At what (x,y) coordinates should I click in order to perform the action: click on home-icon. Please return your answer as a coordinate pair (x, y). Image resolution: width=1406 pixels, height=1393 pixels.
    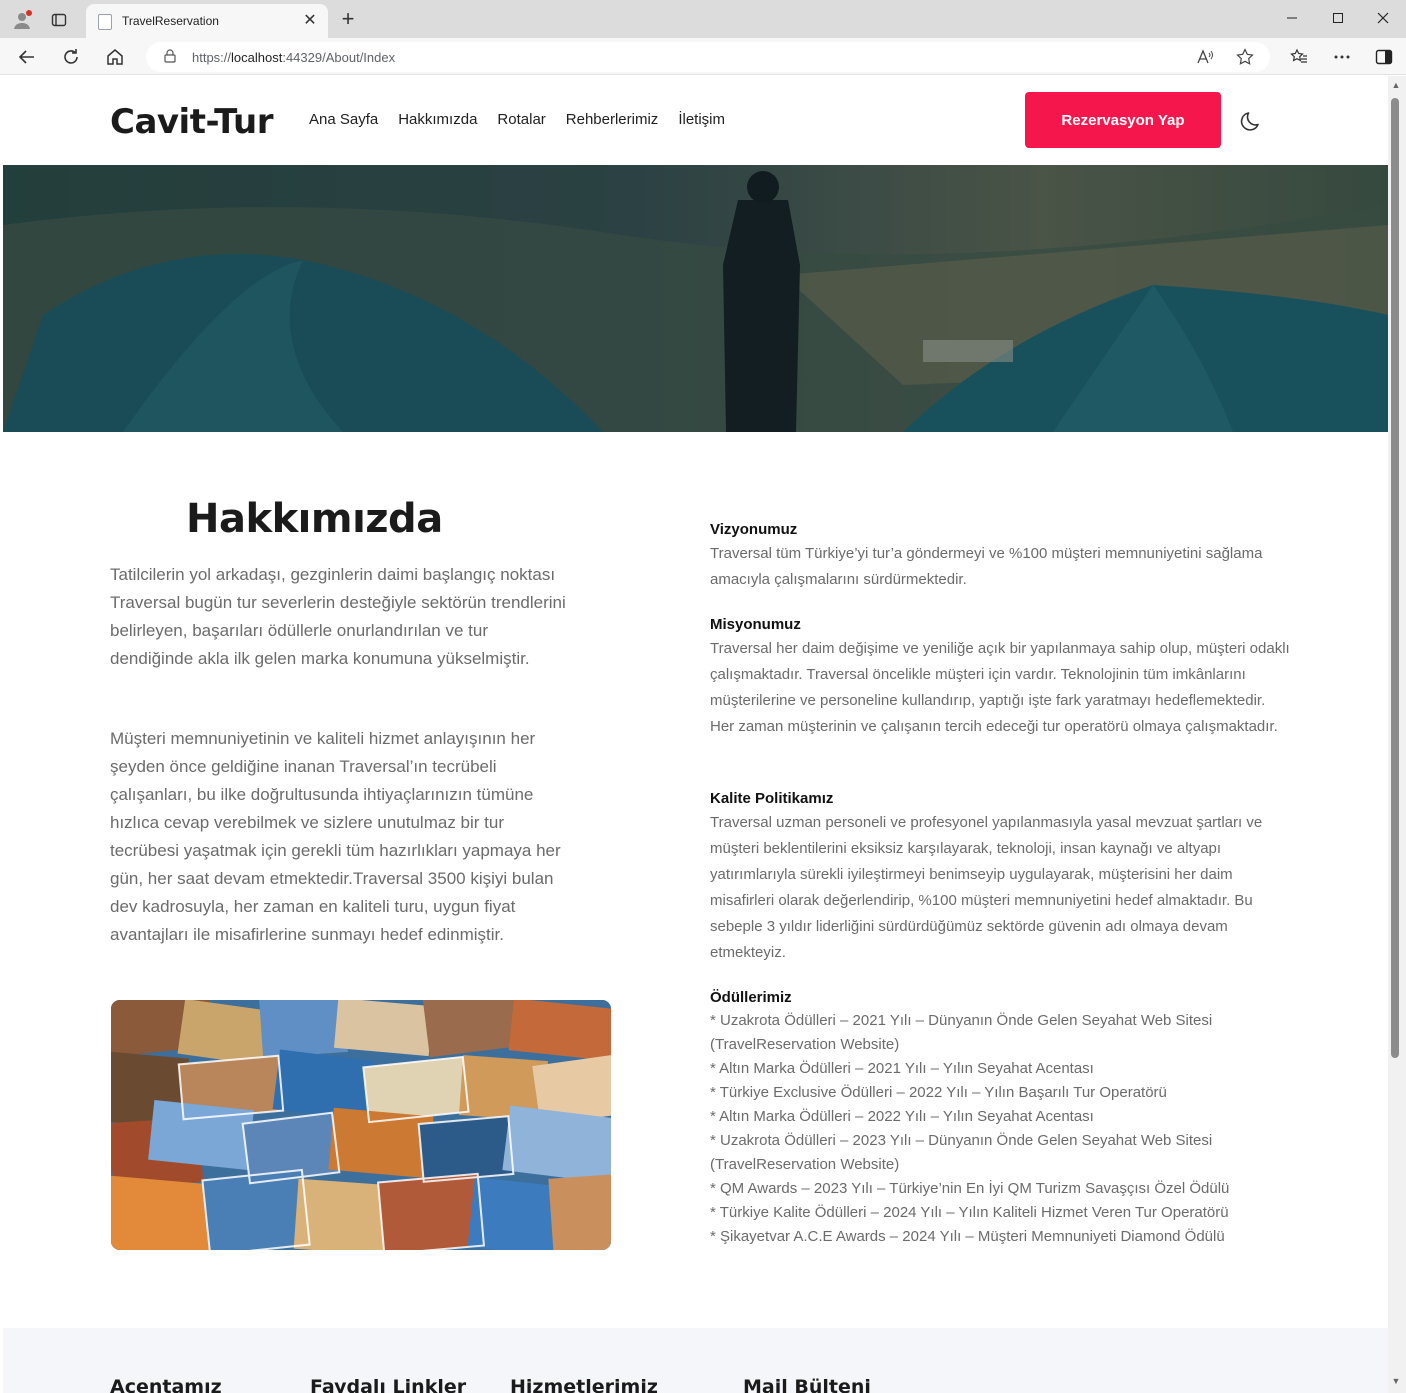
    Looking at the image, I should click on (115, 57).